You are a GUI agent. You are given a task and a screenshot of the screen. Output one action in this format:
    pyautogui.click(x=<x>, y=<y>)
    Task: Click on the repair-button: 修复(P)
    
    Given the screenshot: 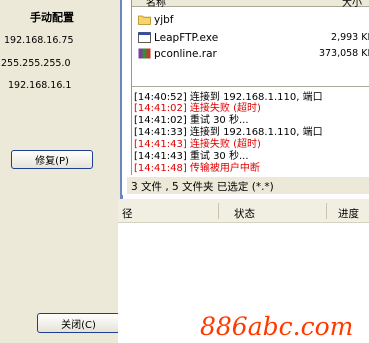 What is the action you would take?
    pyautogui.click(x=52, y=159)
    